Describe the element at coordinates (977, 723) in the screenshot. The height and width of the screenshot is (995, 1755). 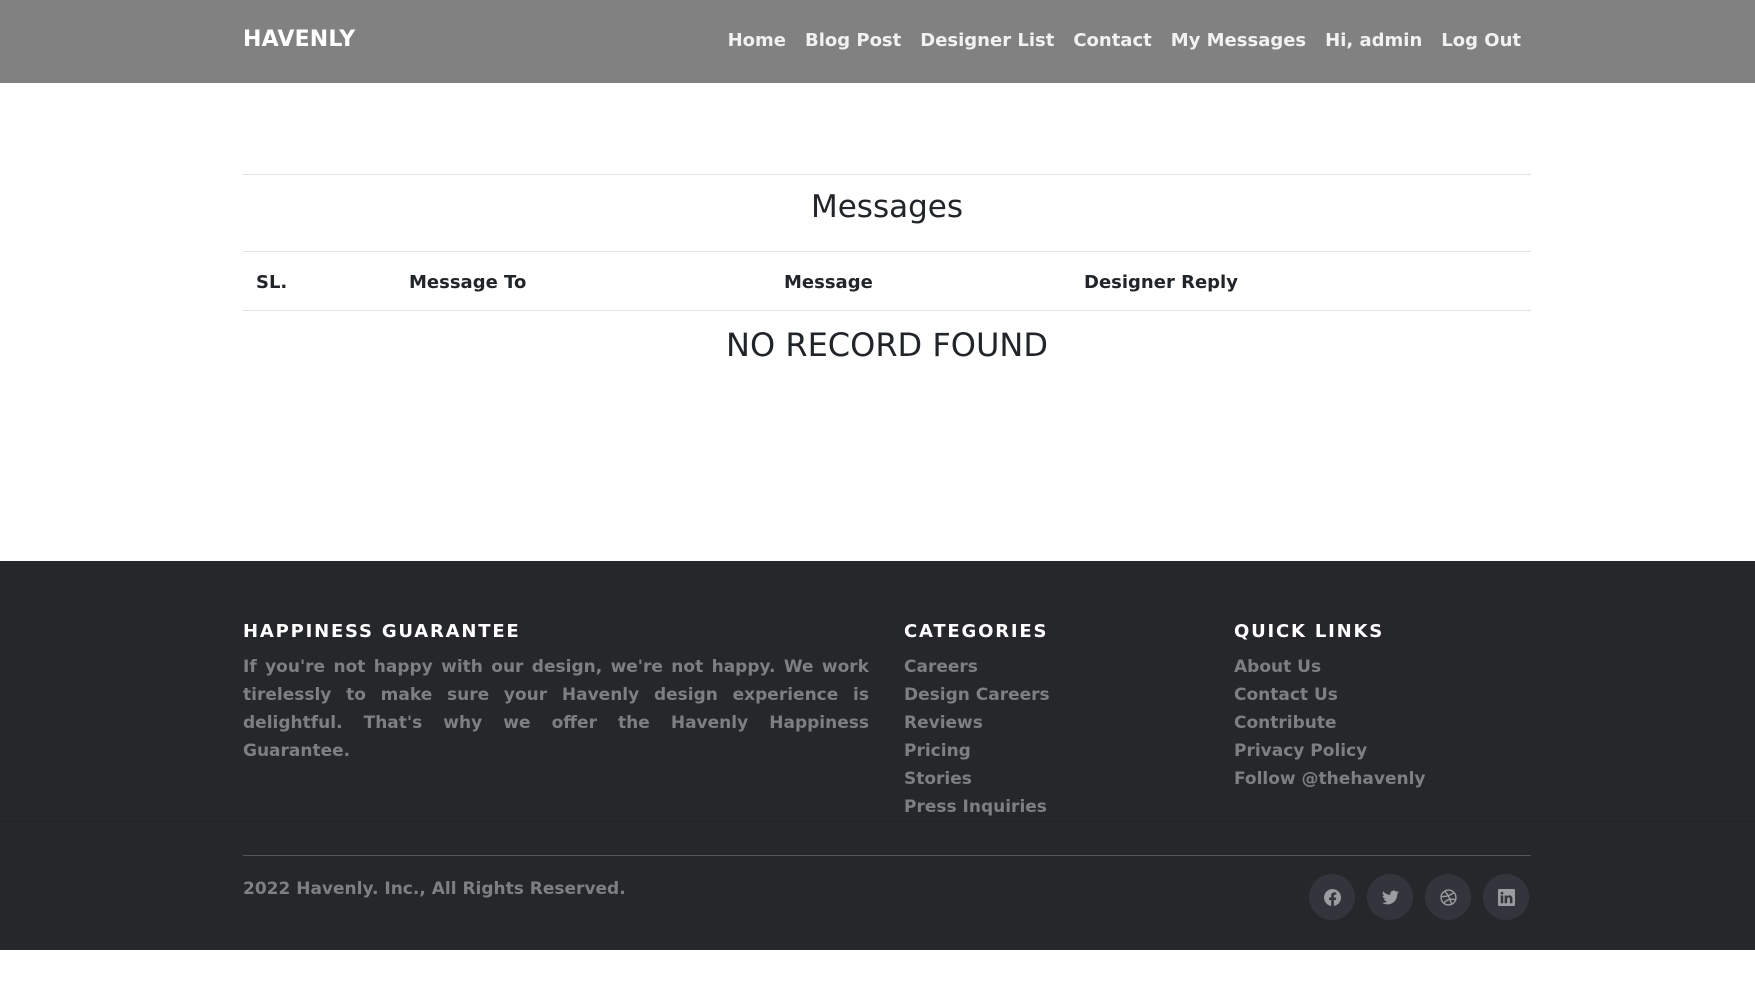
I see `footer-link-reviews: Reviews` at that location.